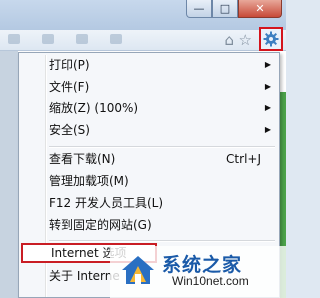 The height and width of the screenshot is (298, 320). Describe the element at coordinates (243, 159) in the screenshot. I see `menu-item-shortcut: Ctrl+J` at that location.